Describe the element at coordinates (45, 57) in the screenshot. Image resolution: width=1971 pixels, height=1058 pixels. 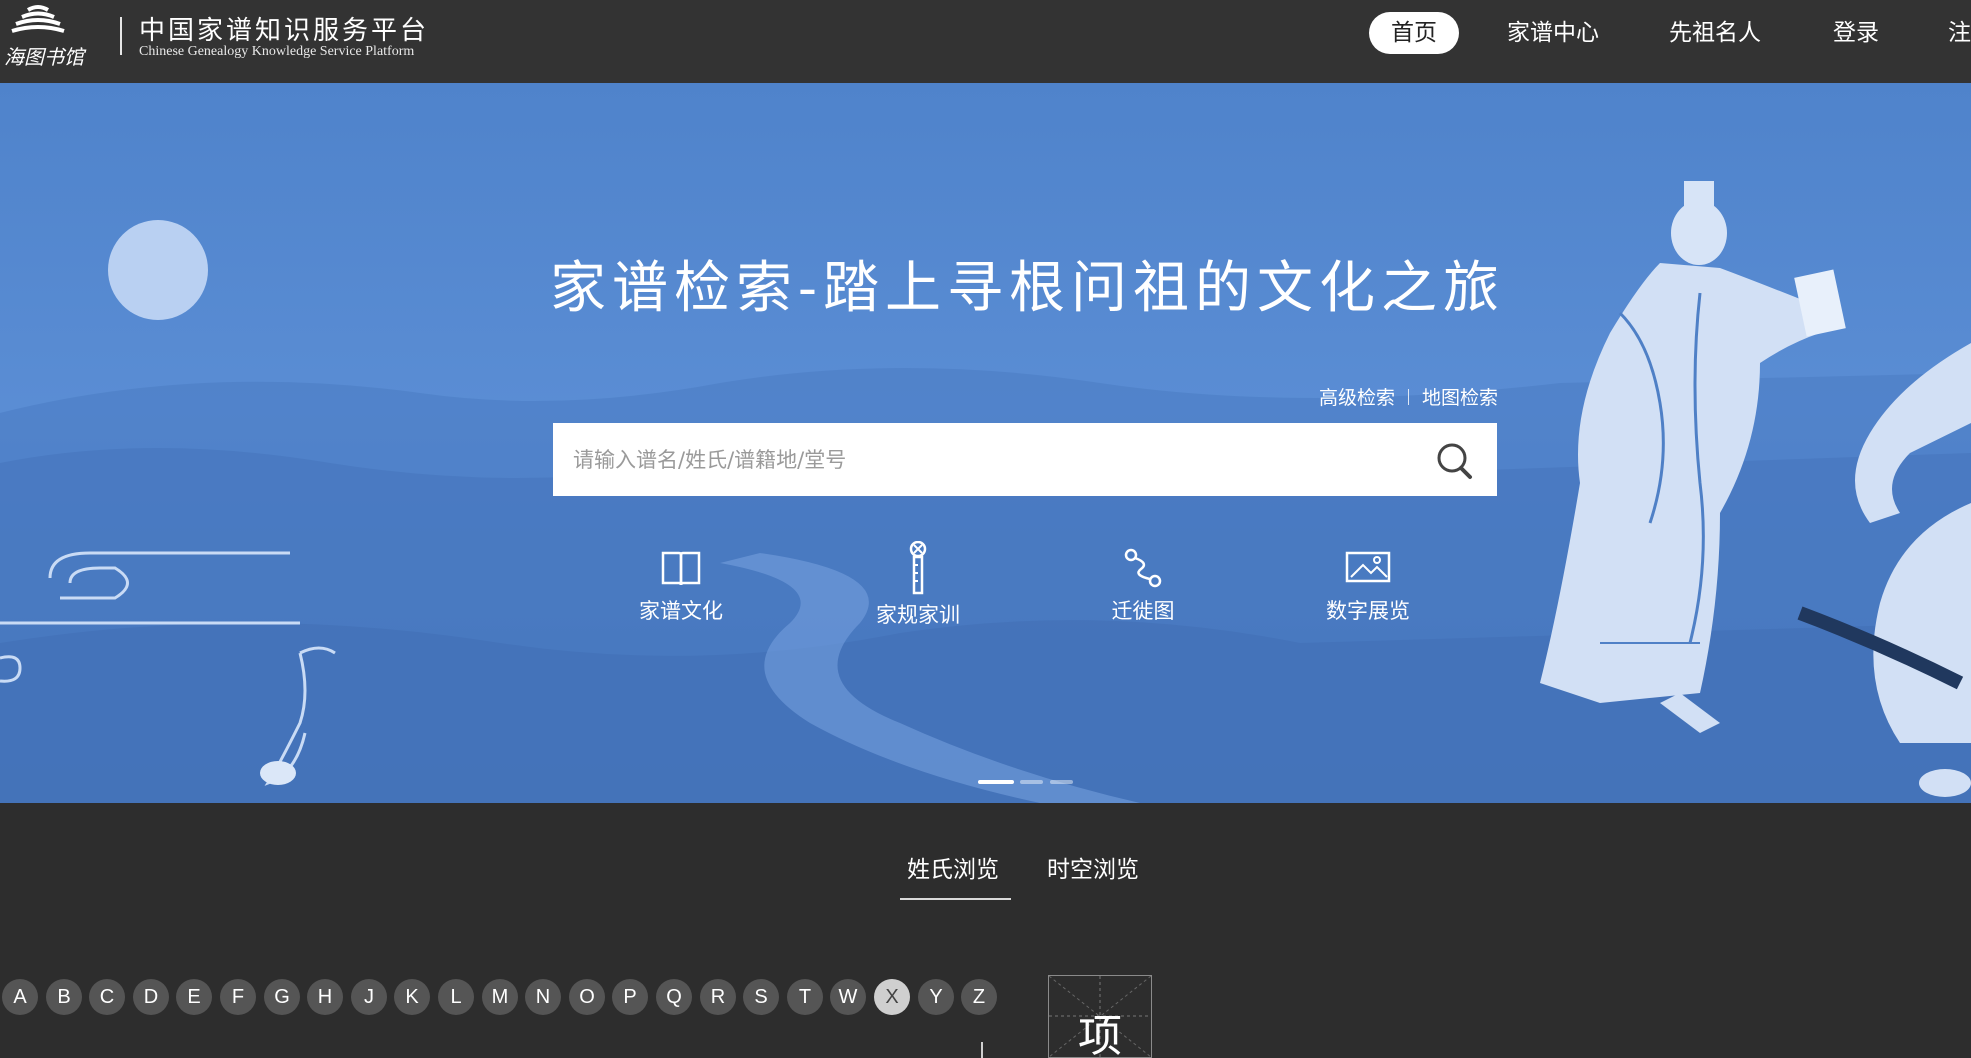
I see `logo-wordmark: 海图书馆` at that location.